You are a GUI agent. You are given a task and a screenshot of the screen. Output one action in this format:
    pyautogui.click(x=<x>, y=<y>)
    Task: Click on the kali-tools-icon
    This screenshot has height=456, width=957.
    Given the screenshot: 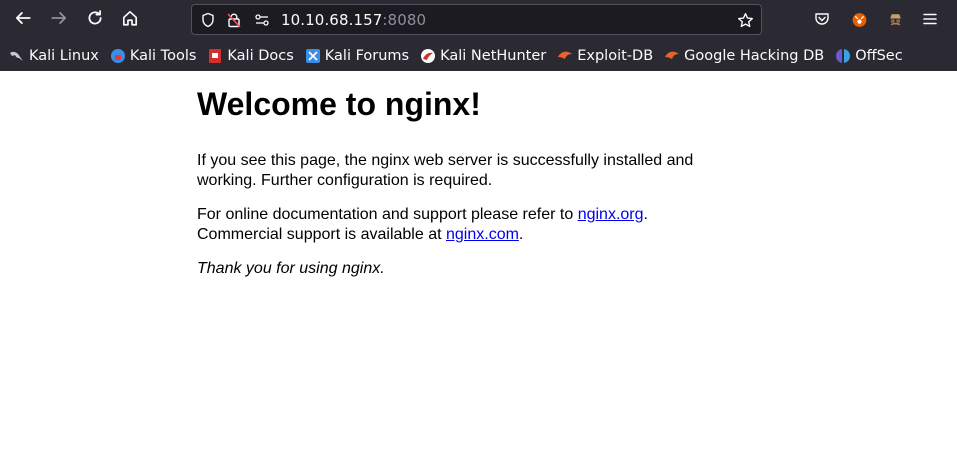 What is the action you would take?
    pyautogui.click(x=118, y=56)
    